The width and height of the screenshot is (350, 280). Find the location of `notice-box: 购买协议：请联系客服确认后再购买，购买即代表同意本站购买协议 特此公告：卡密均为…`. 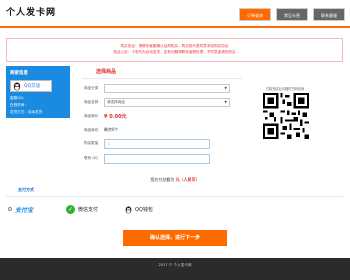

notice-box: 购买协议：请联系客服确认后再购买，购买即代表同意本站购买协议 特此公告：卡密均为… is located at coordinates (174, 50).